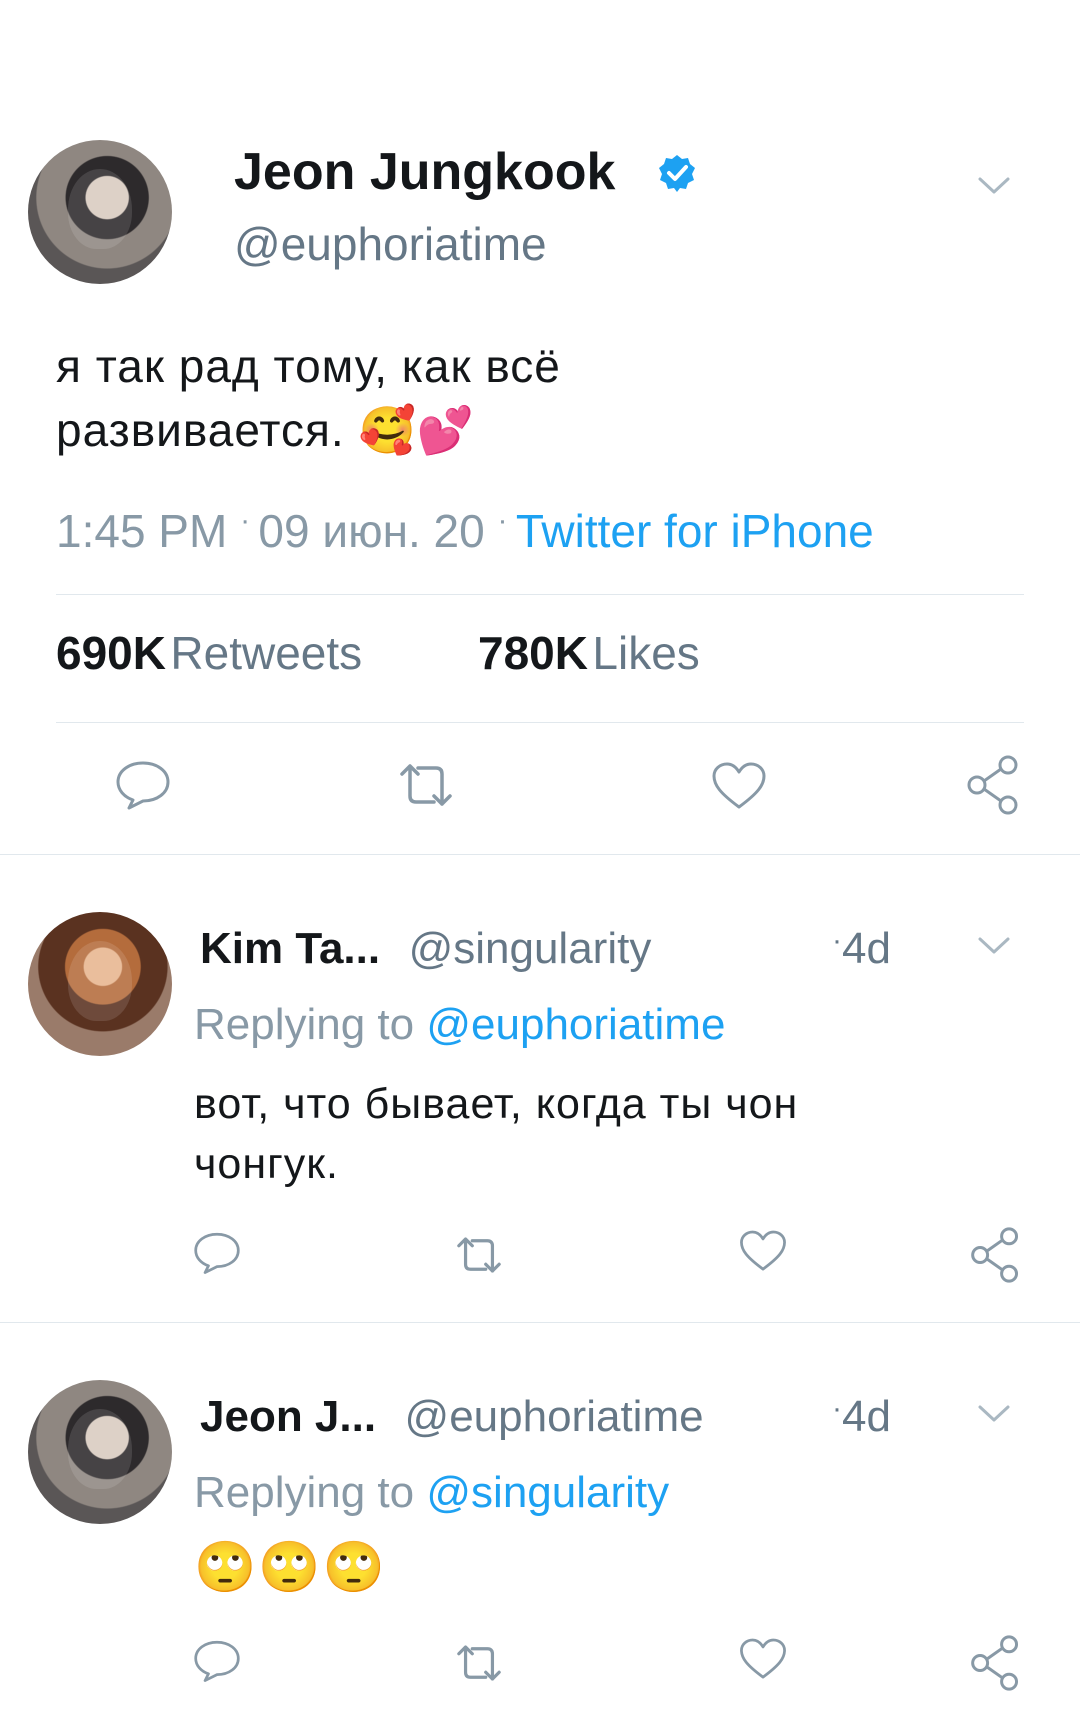 Image resolution: width=1080 pixels, height=1732 pixels. Describe the element at coordinates (390, 244) in the screenshot. I see `author-handle: @euphoriatime` at that location.